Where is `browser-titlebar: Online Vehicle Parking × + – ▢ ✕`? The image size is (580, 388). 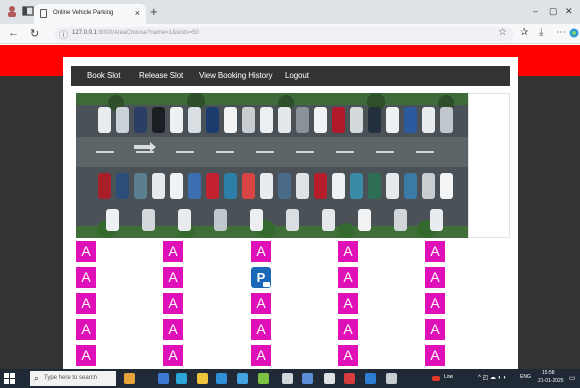 browser-titlebar: Online Vehicle Parking × + – ▢ ✕ is located at coordinates (290, 12).